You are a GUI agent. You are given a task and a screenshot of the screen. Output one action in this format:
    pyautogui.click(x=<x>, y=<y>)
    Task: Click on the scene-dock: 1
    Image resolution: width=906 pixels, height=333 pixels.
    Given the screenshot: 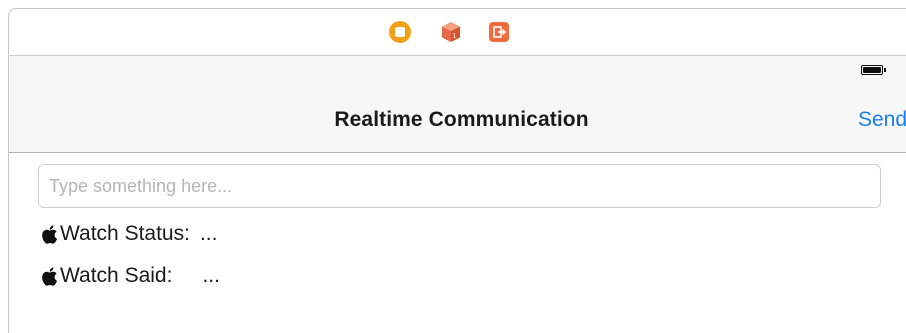 What is the action you would take?
    pyautogui.click(x=457, y=32)
    